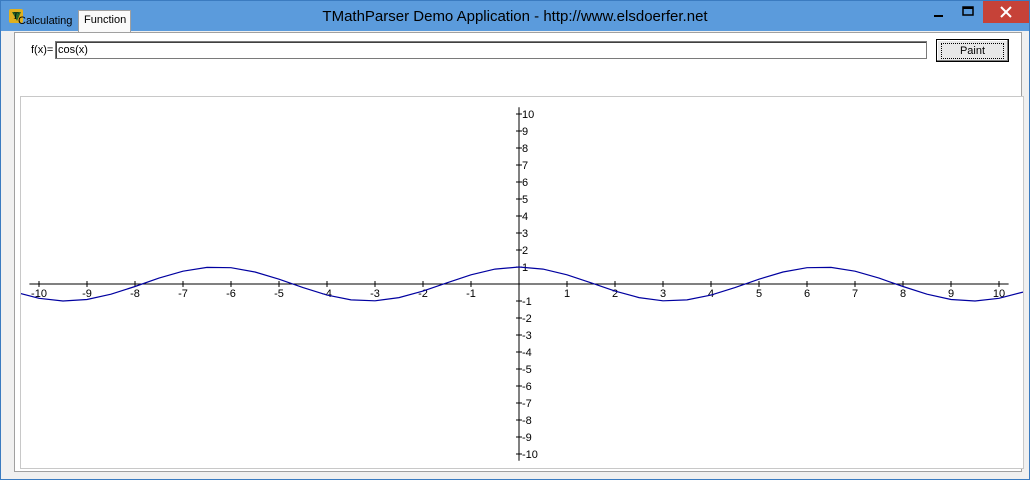 The height and width of the screenshot is (480, 1030). I want to click on y-tick-label: 7, so click(525, 166).